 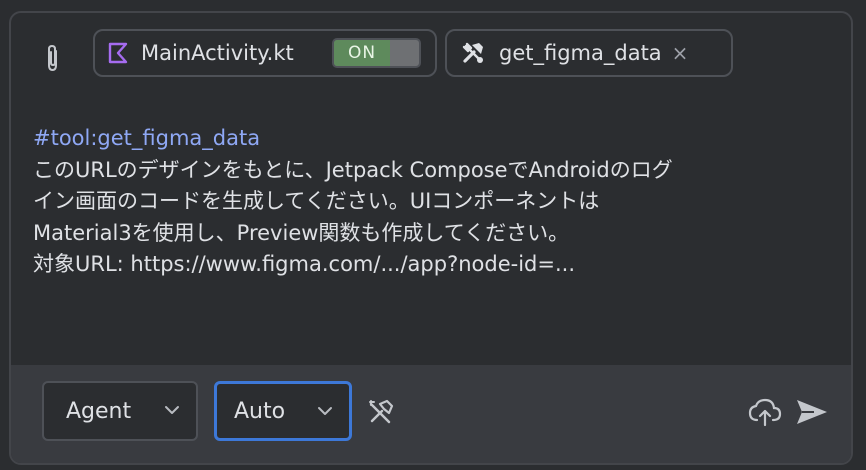 What do you see at coordinates (301, 232) in the screenshot?
I see `prompt-line: Material3を使用し、Preview関数も作成してください。` at bounding box center [301, 232].